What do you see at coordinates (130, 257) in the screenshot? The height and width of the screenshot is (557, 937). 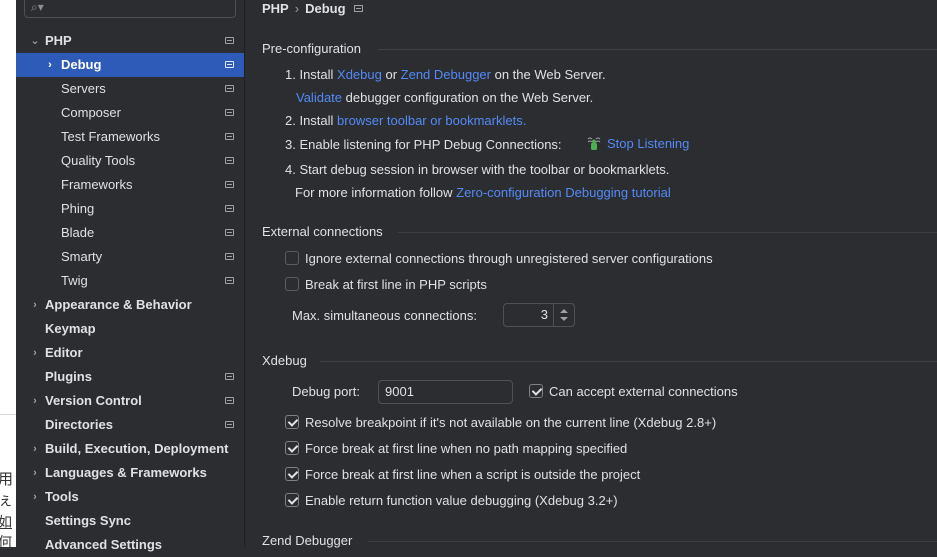 I see `sidebar-item-smarty: Smarty` at bounding box center [130, 257].